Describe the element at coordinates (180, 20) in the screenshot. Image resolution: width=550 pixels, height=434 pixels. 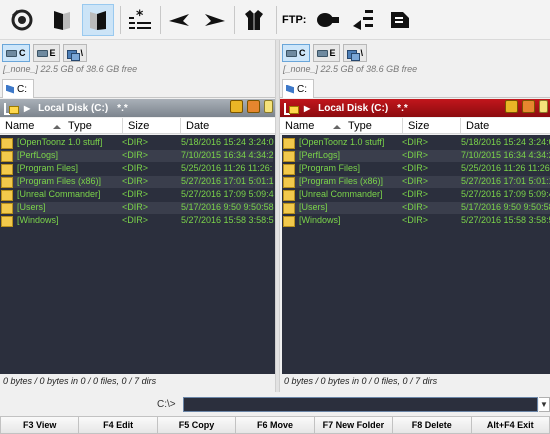
I see `back-icon` at that location.